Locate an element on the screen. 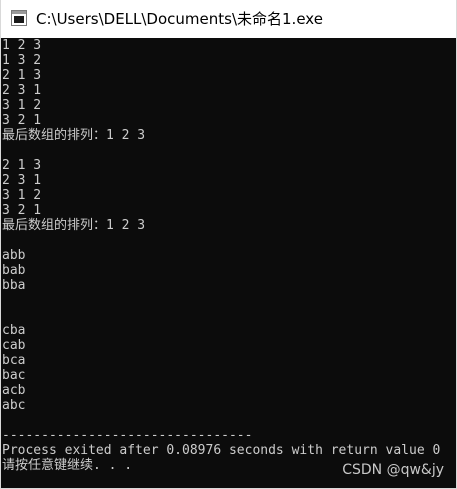 The width and height of the screenshot is (457, 489). console-line: acb is located at coordinates (14, 390).